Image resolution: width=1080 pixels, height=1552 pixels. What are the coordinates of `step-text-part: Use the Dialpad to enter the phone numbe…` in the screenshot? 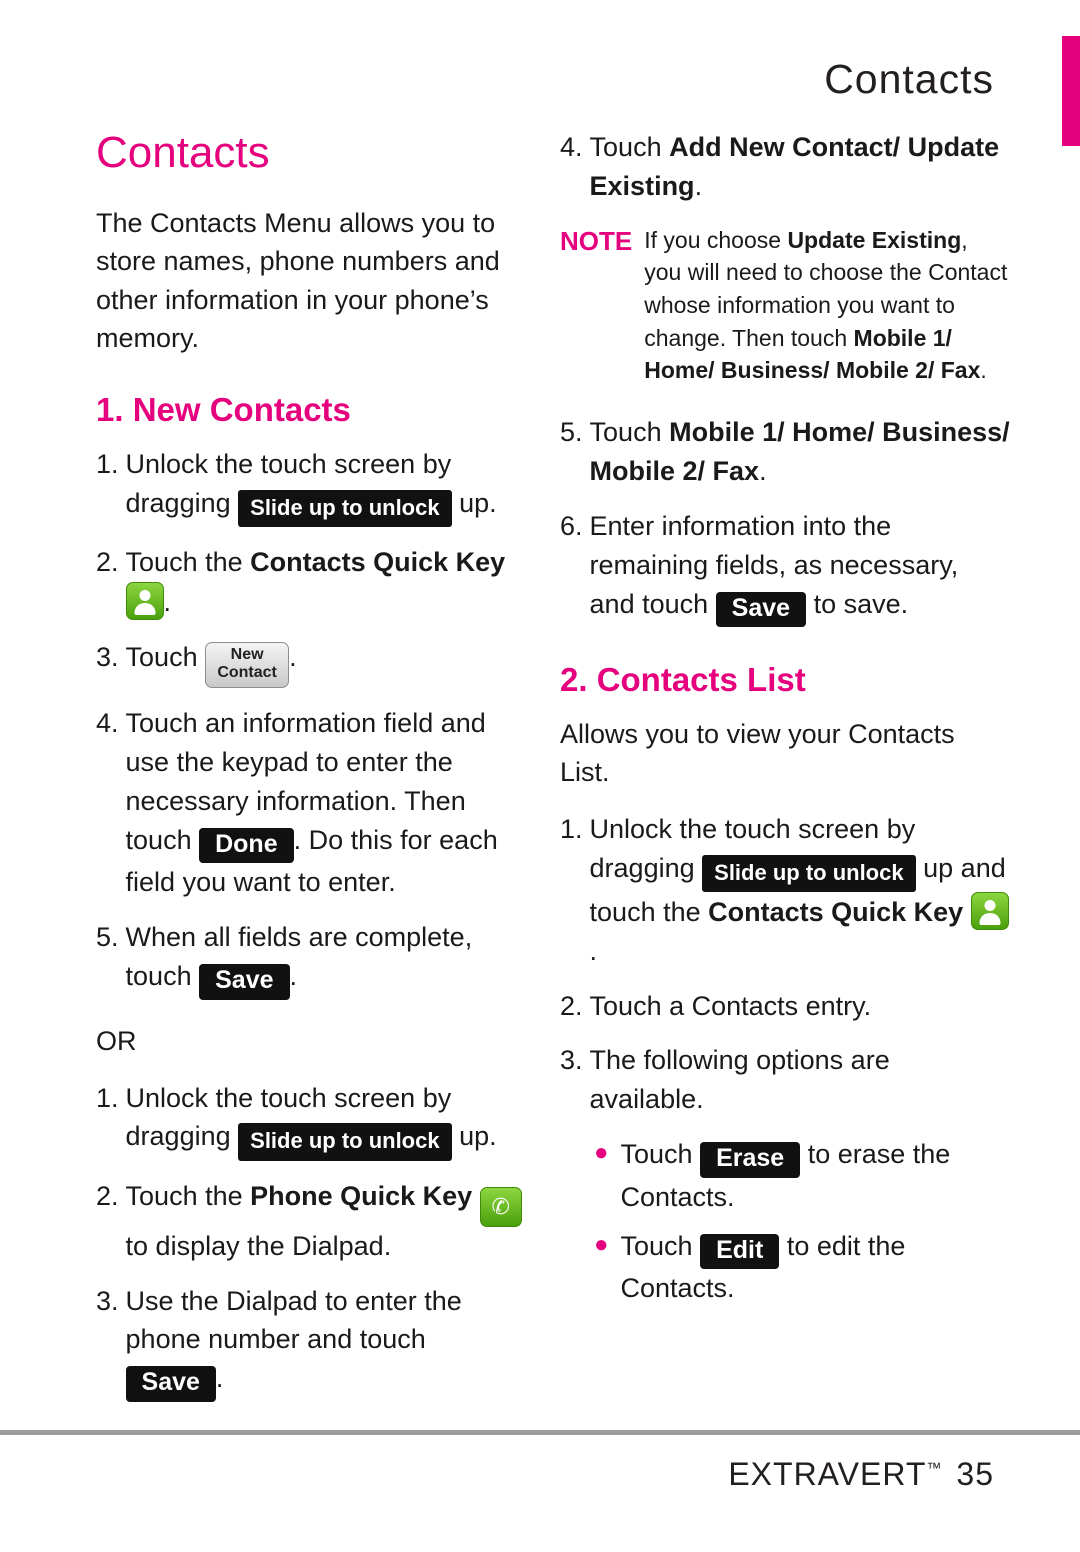 It's located at (293, 1320).